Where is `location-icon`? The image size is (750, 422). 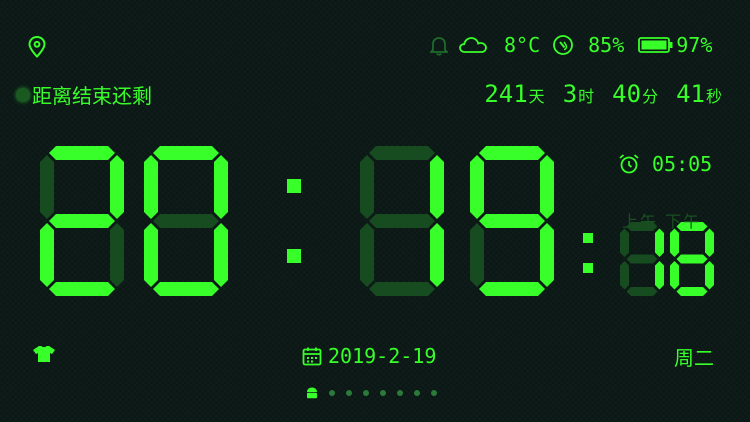 location-icon is located at coordinates (37, 47).